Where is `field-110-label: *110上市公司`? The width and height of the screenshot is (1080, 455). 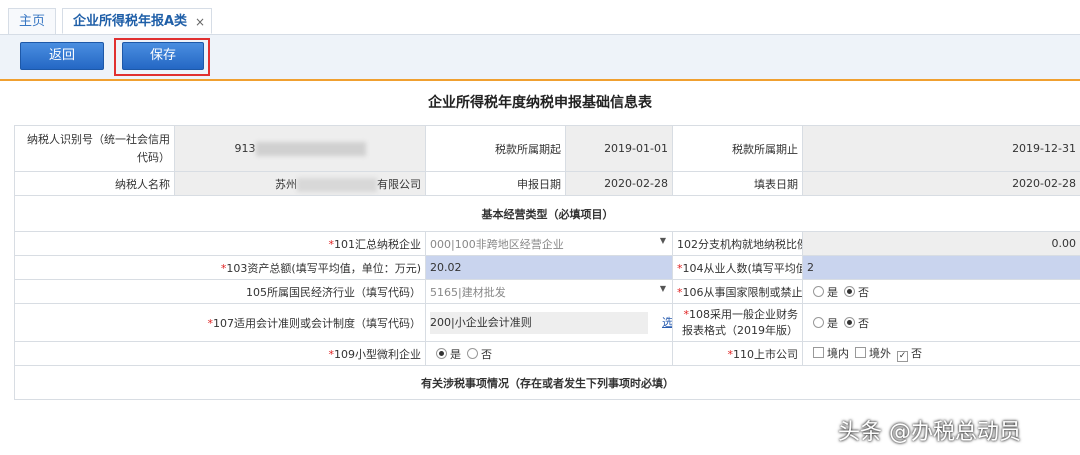 field-110-label: *110上市公司 is located at coordinates (737, 353).